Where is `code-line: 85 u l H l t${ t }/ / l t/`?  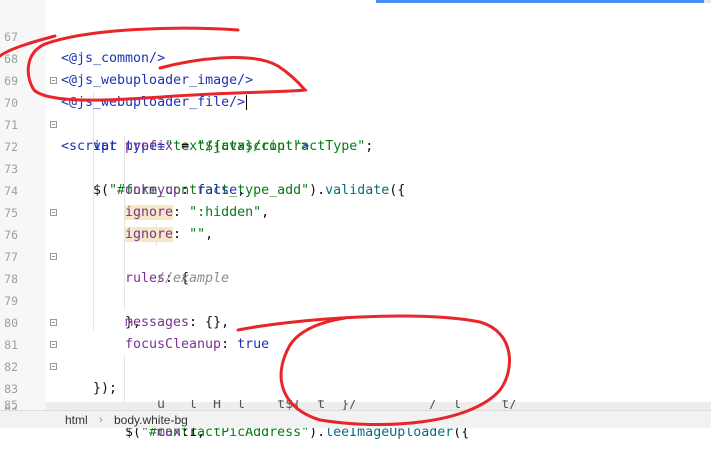 code-line: 85 u l H l t${ t }/ / l t/ is located at coordinates (355, 405).